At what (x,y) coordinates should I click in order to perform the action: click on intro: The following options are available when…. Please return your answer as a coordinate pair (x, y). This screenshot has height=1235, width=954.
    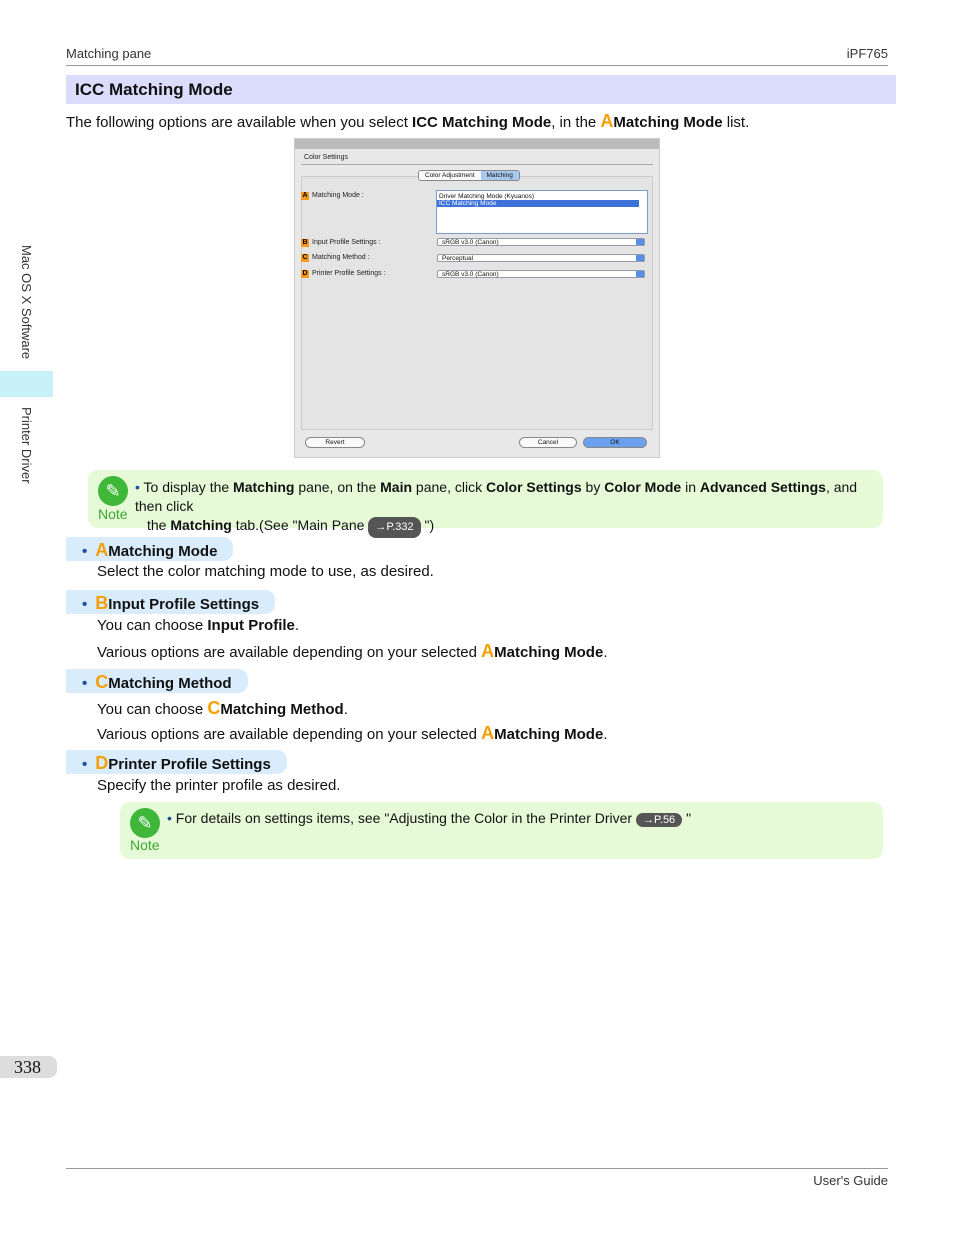
    Looking at the image, I should click on (408, 121).